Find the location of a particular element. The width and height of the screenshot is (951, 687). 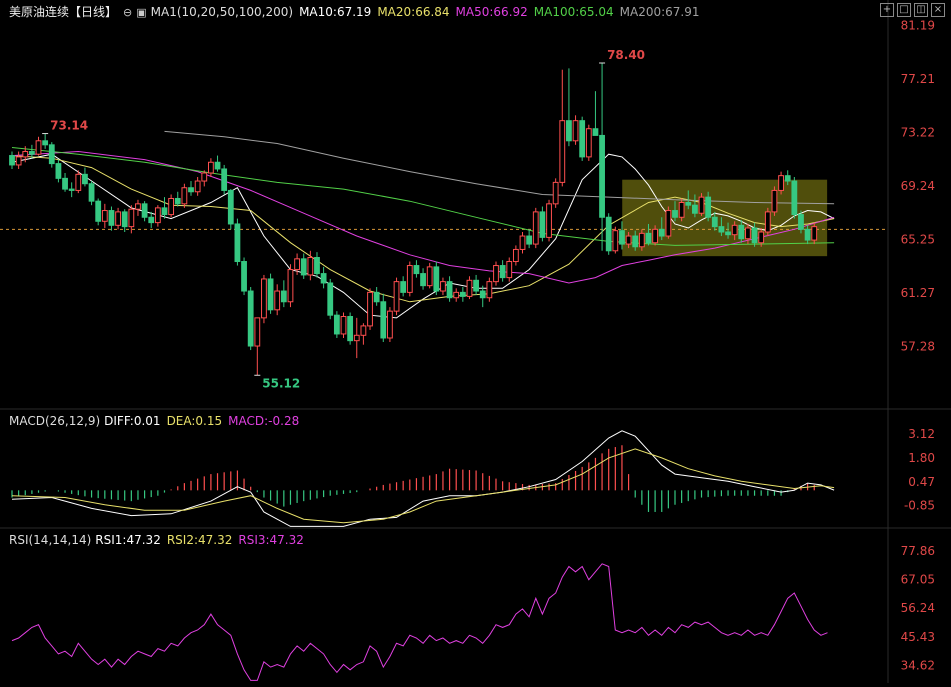

rsi-legend-label: RSI(14,14,14) is located at coordinates (50, 540).